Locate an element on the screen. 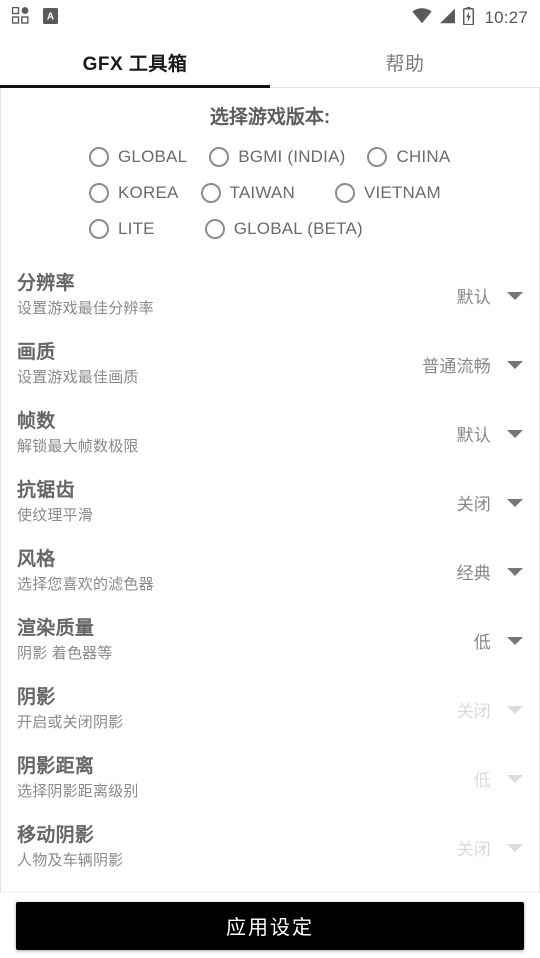 Image resolution: width=540 pixels, height=958 pixels. wifi-icon is located at coordinates (422, 18).